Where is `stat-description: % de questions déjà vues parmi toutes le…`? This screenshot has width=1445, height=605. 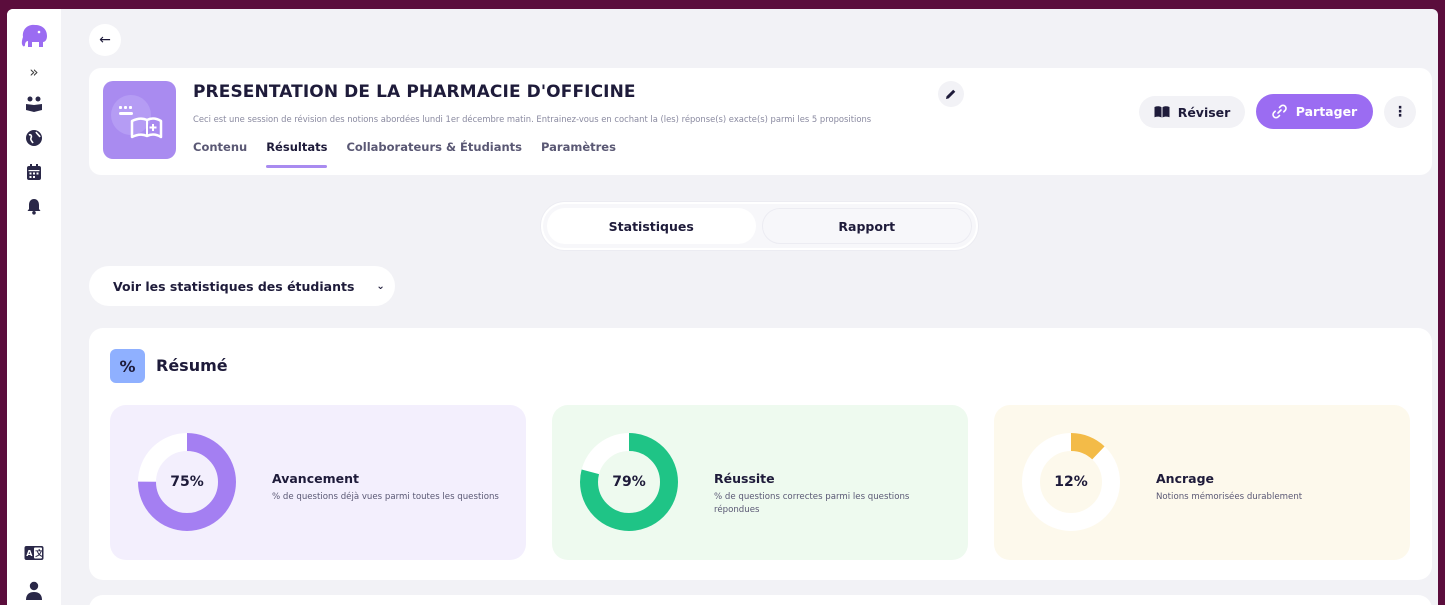 stat-description: % de questions déjà vues parmi toutes le… is located at coordinates (385, 497).